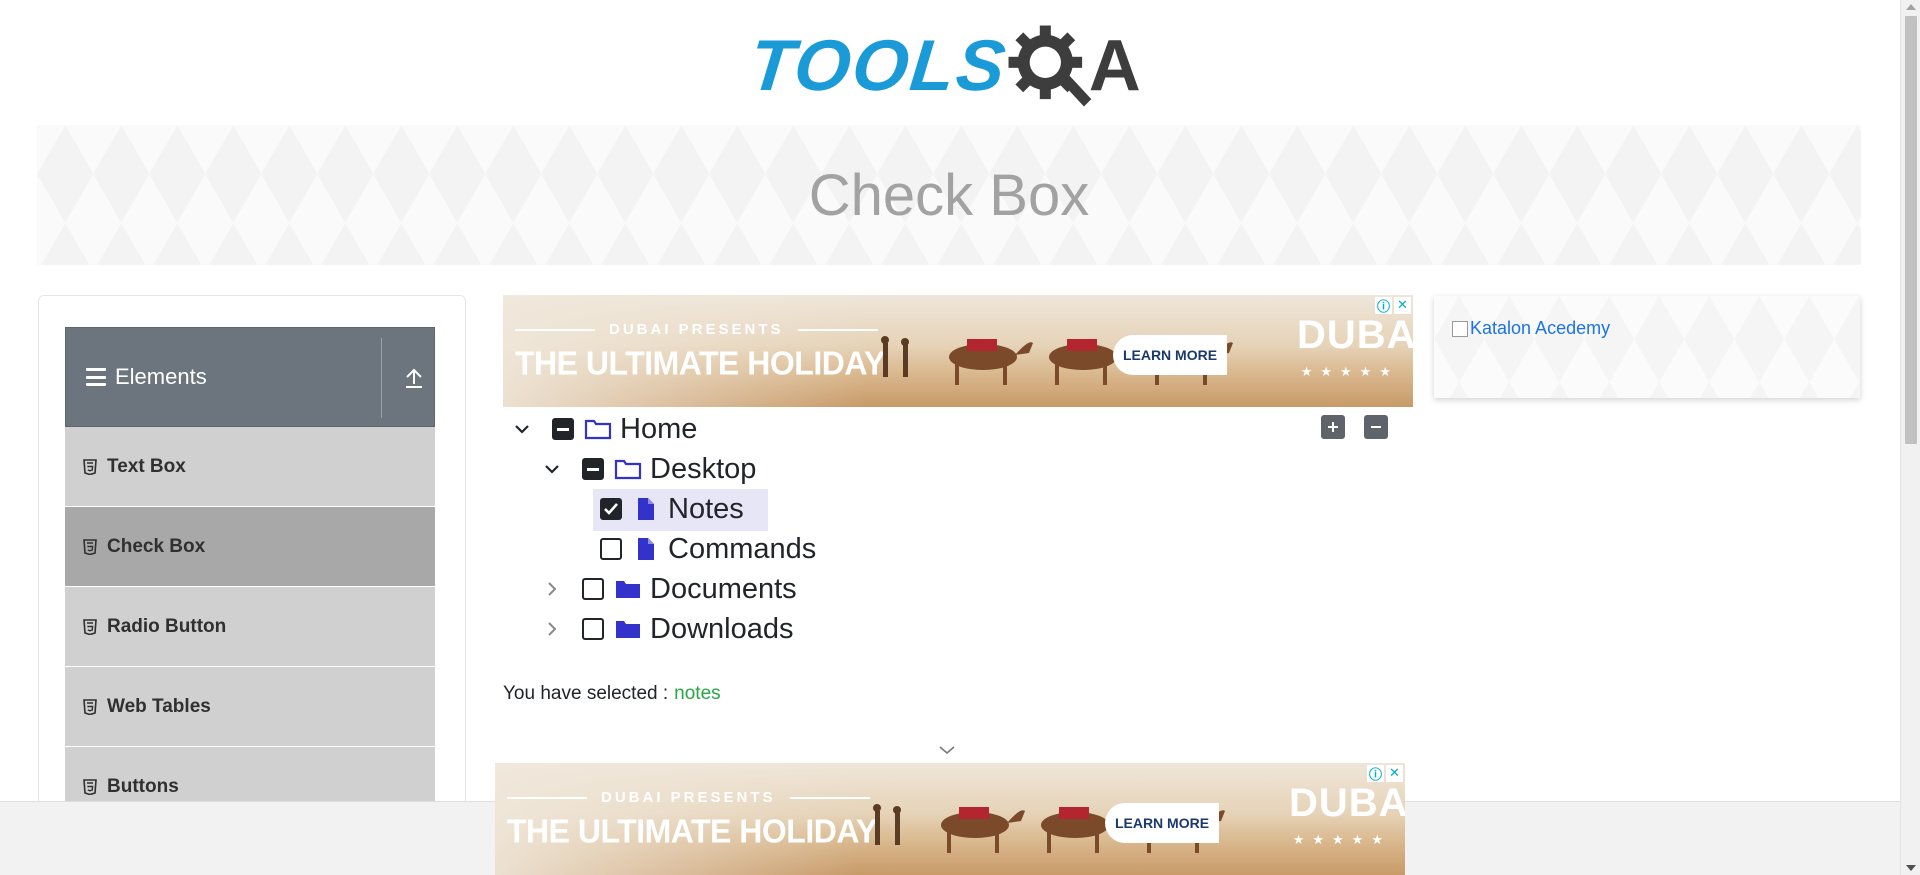 Image resolution: width=1920 pixels, height=875 pixels. I want to click on menu-item-label: Web Tables, so click(159, 706).